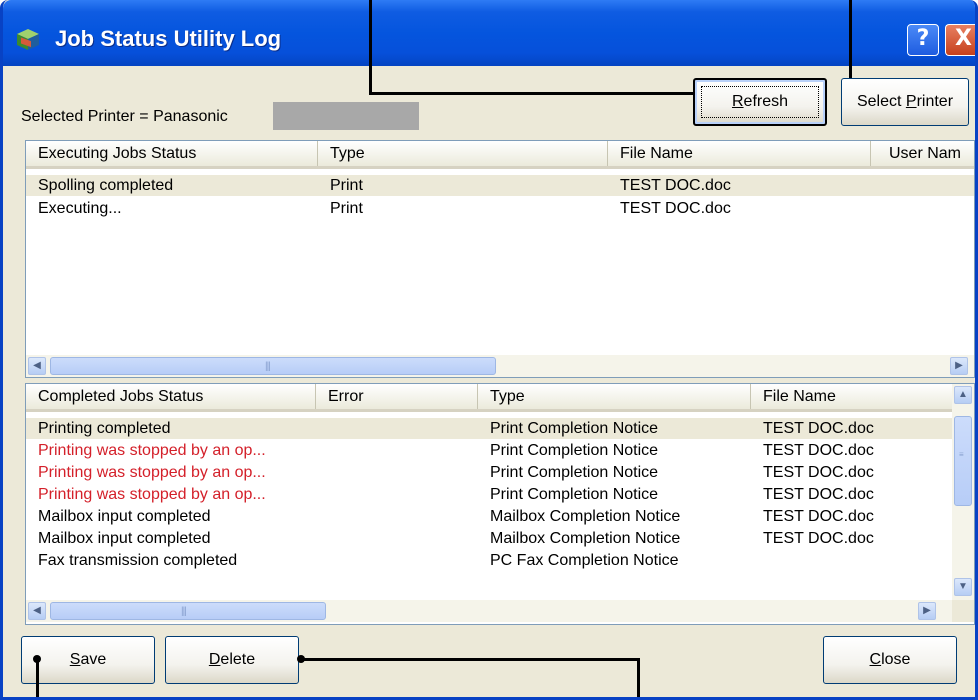  I want to click on save-button-label: Save, so click(88, 660).